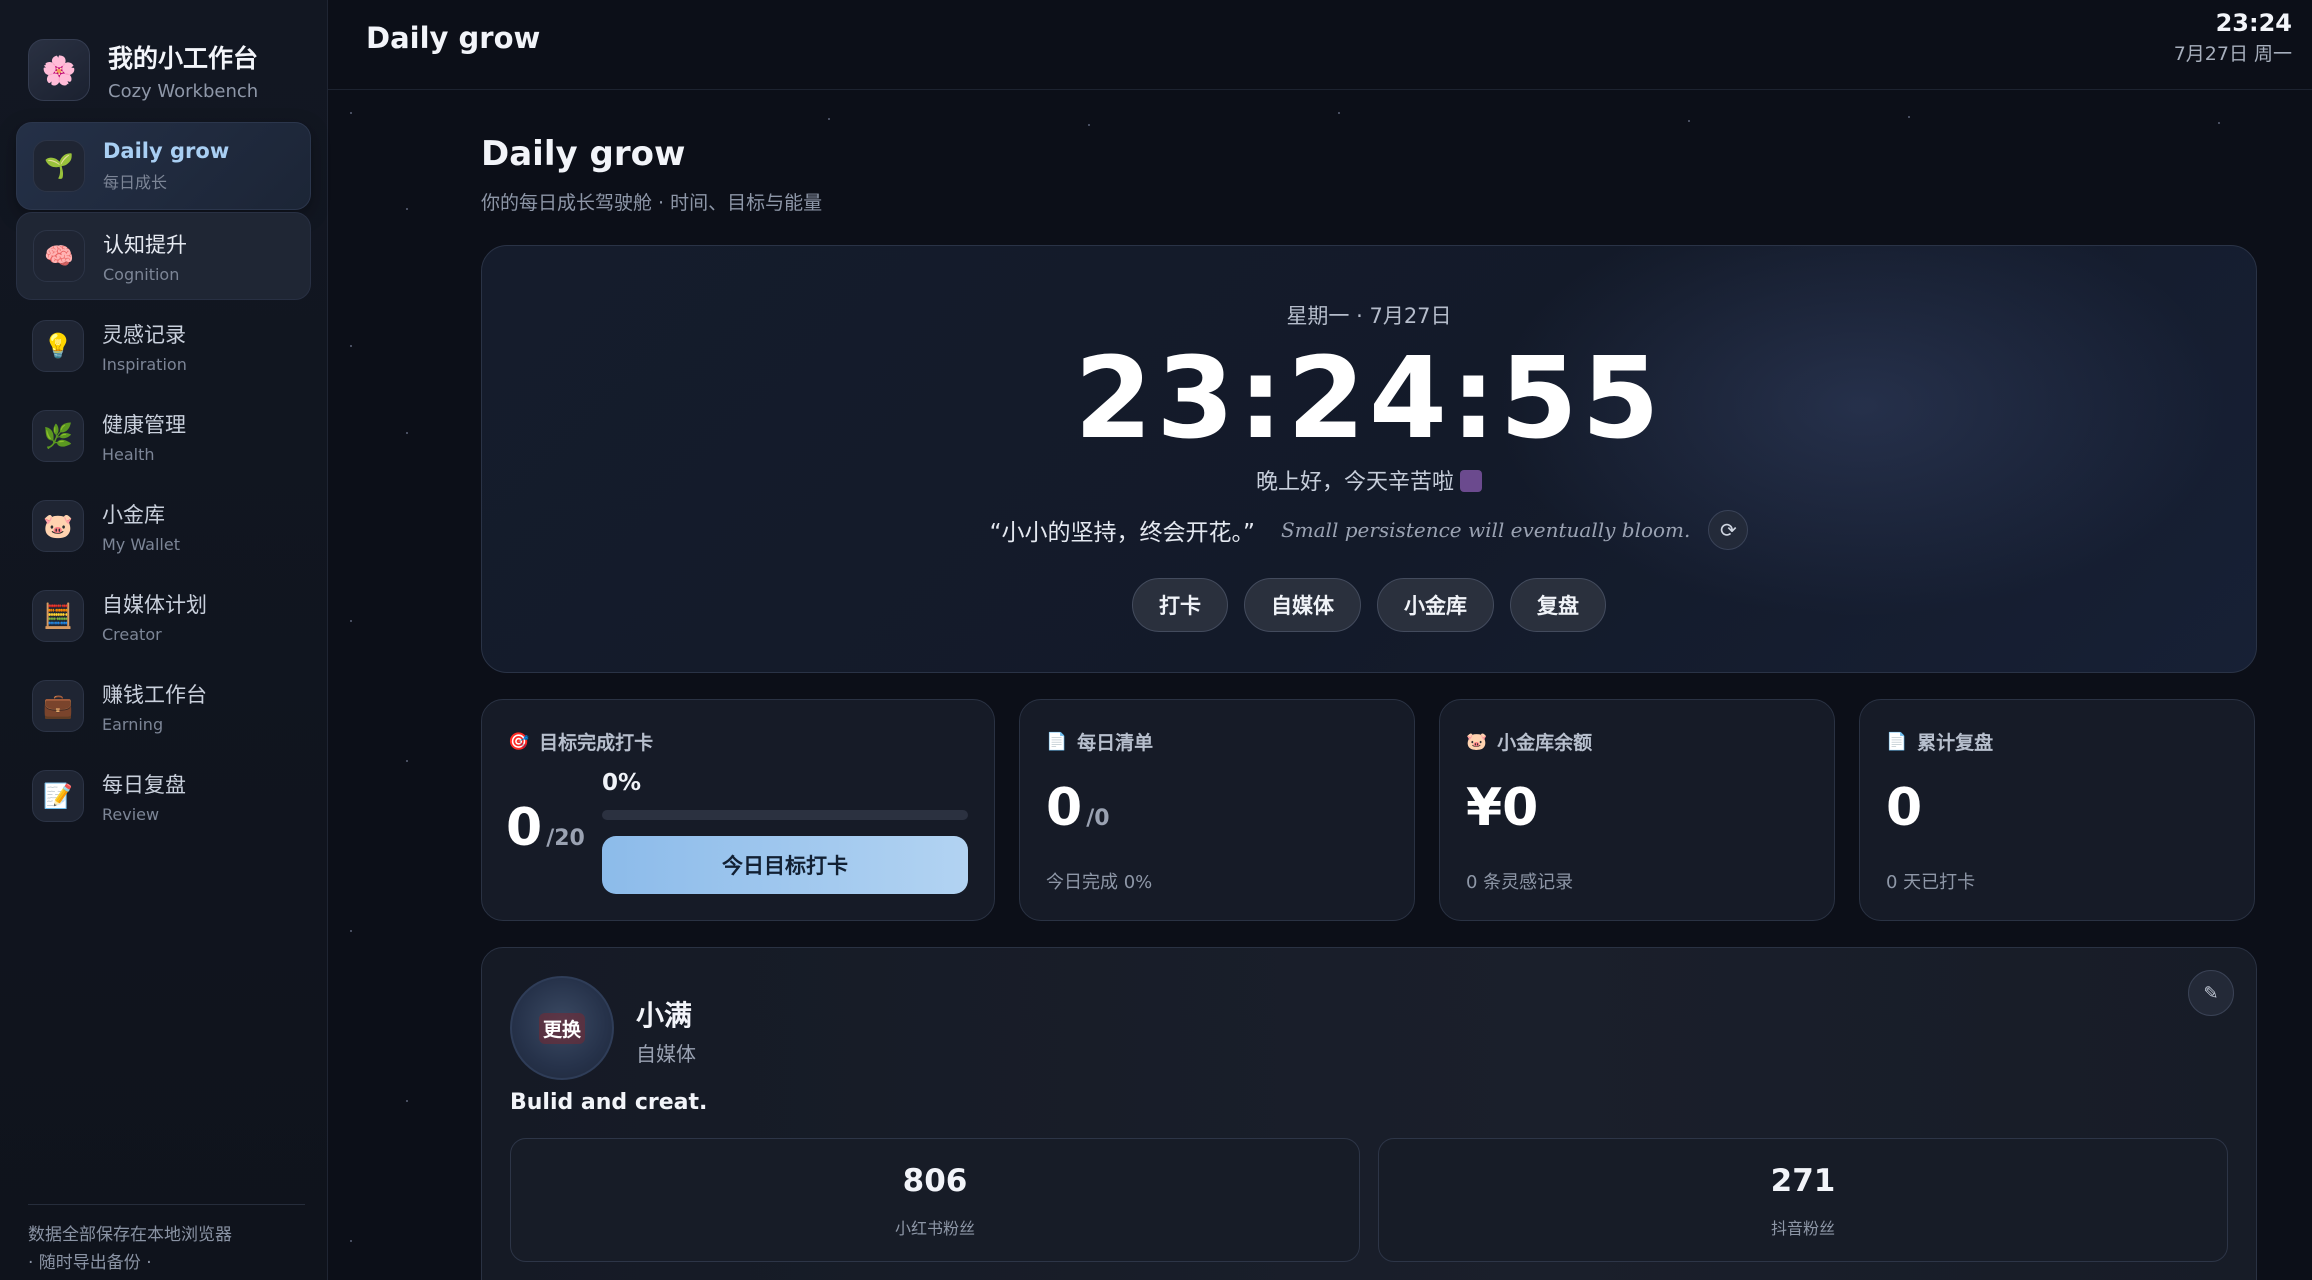  Describe the element at coordinates (1485, 530) in the screenshot. I see `quote-english: Small persistence will eventually bloom.` at that location.